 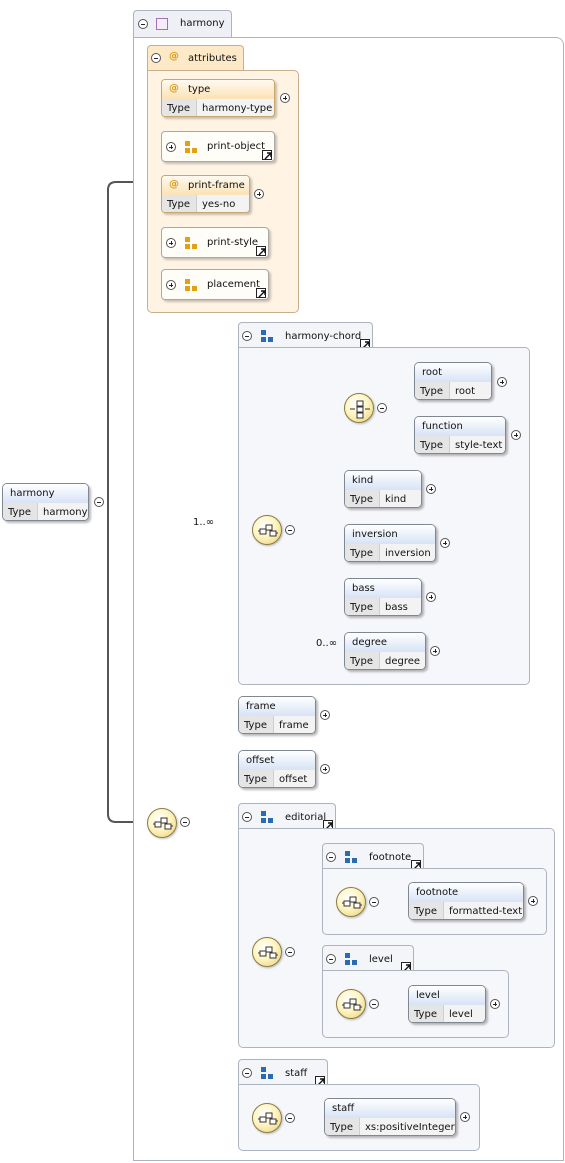 What do you see at coordinates (32, 493) in the screenshot?
I see `element-name: harmony` at bounding box center [32, 493].